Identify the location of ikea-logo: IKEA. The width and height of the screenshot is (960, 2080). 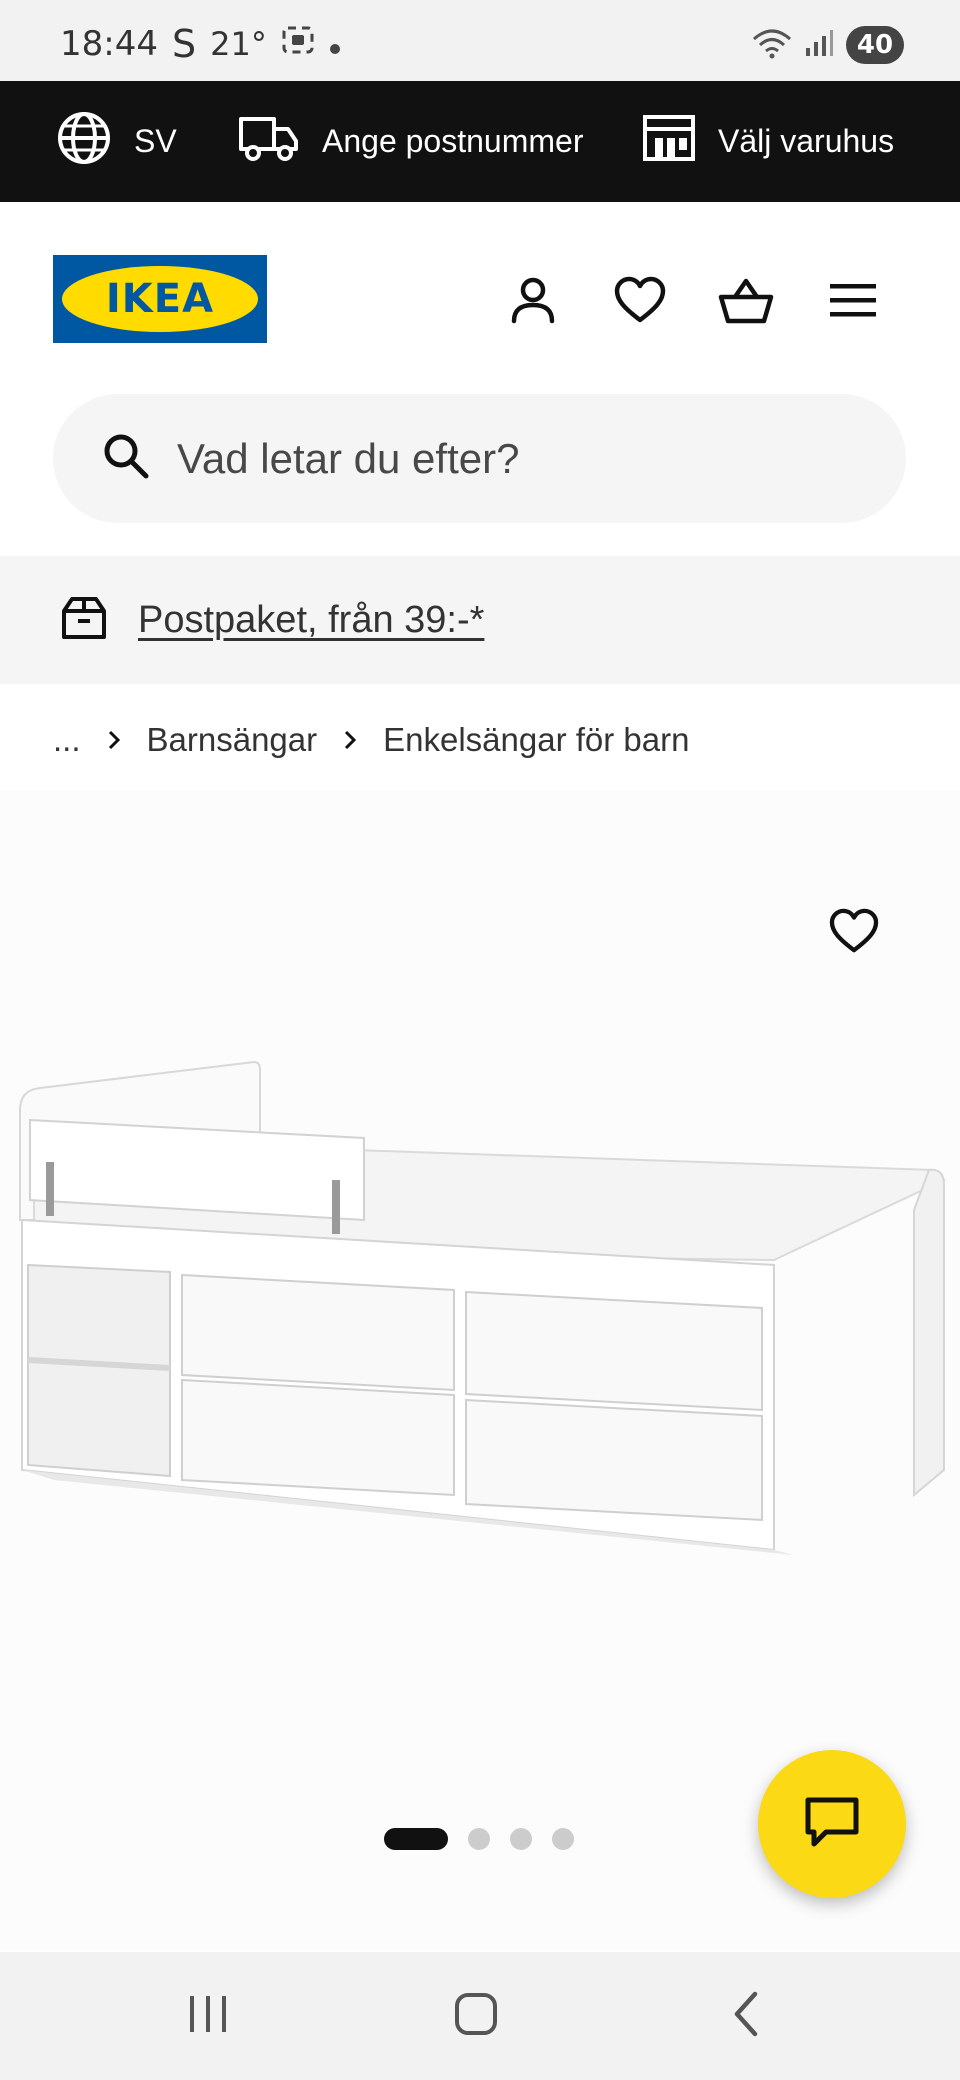
(160, 299).